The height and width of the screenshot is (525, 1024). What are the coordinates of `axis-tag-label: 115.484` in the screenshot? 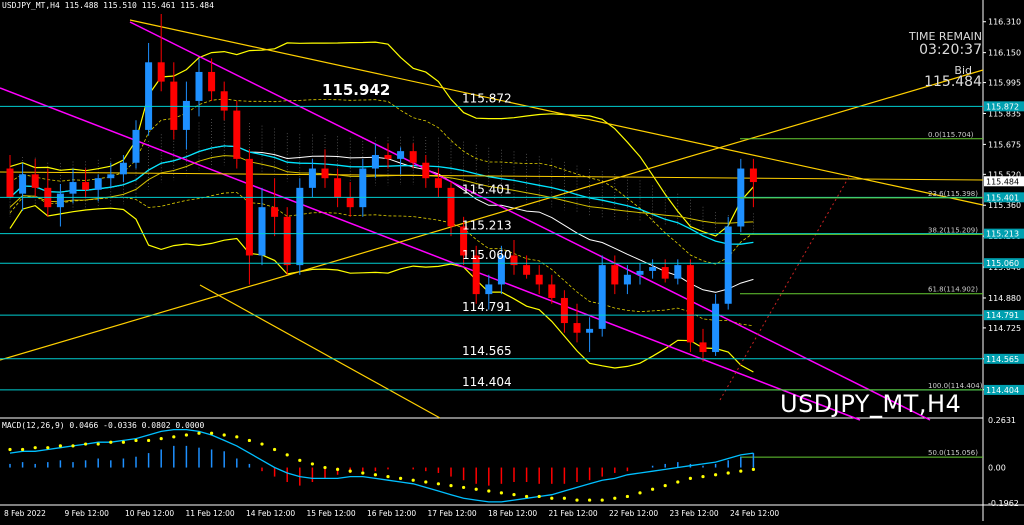 It's located at (1002, 181).